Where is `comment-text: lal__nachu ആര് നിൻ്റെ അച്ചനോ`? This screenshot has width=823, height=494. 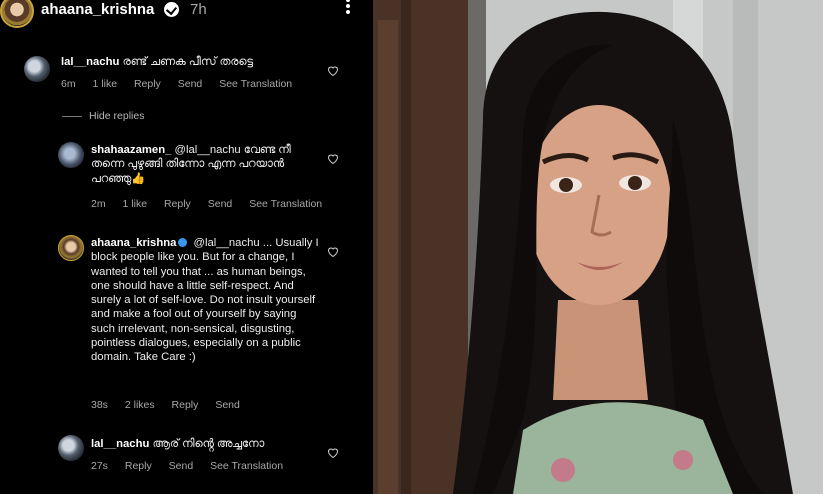 comment-text: lal__nachu ആര് നിൻ്റെ അച്ചനോ is located at coordinates (207, 444).